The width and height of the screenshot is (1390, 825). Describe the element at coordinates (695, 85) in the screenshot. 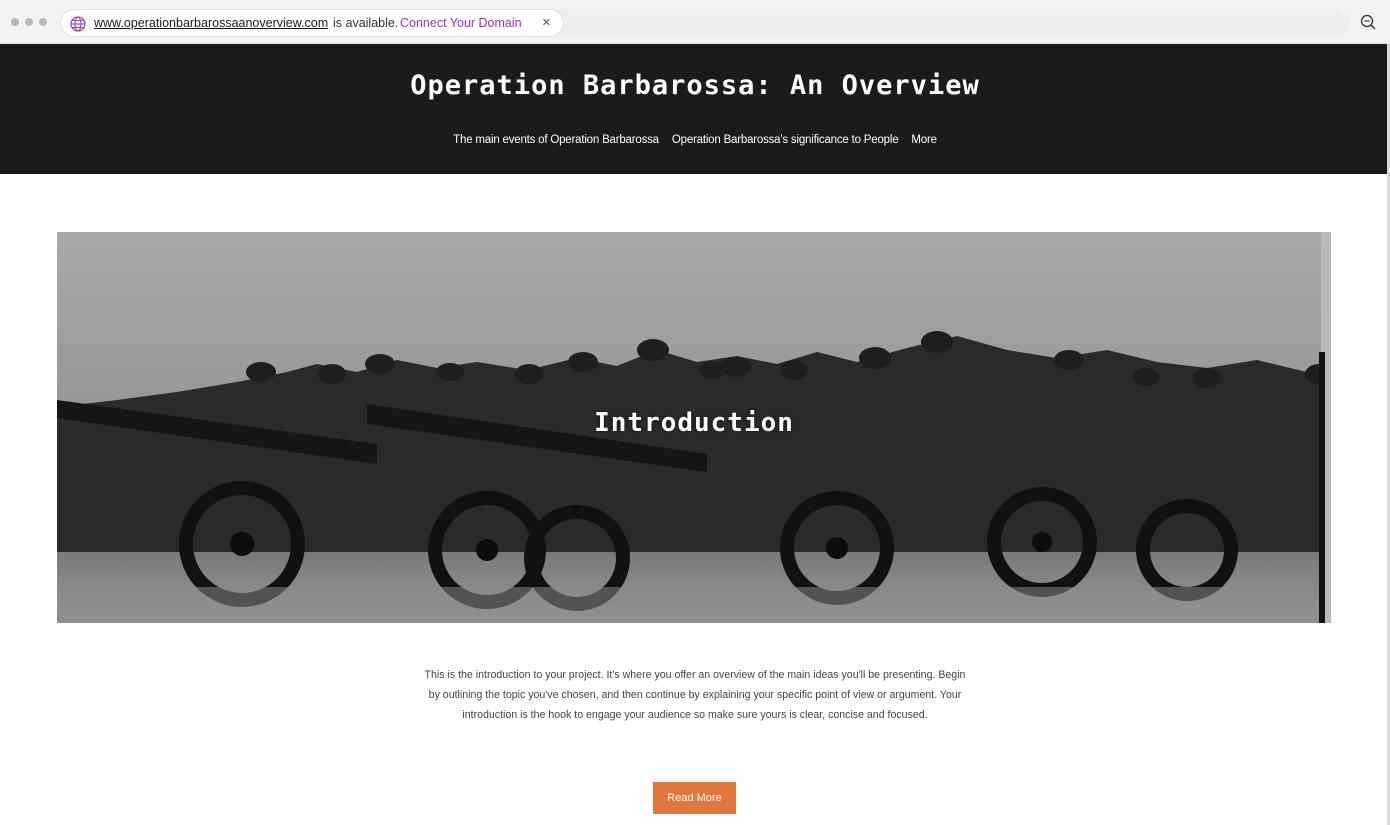

I see `site-title: Operation Barbarossa: An Overview` at that location.